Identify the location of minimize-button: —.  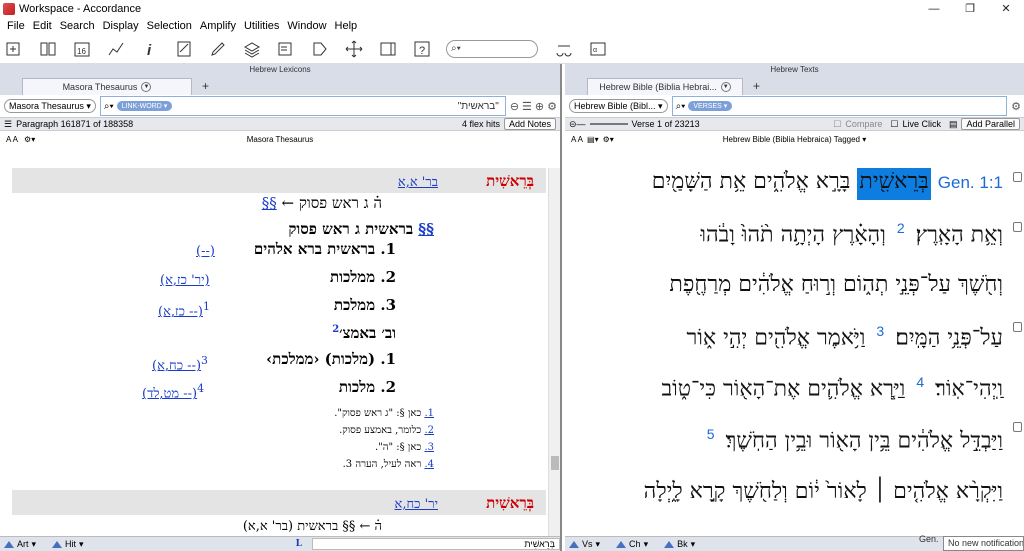
(934, 8).